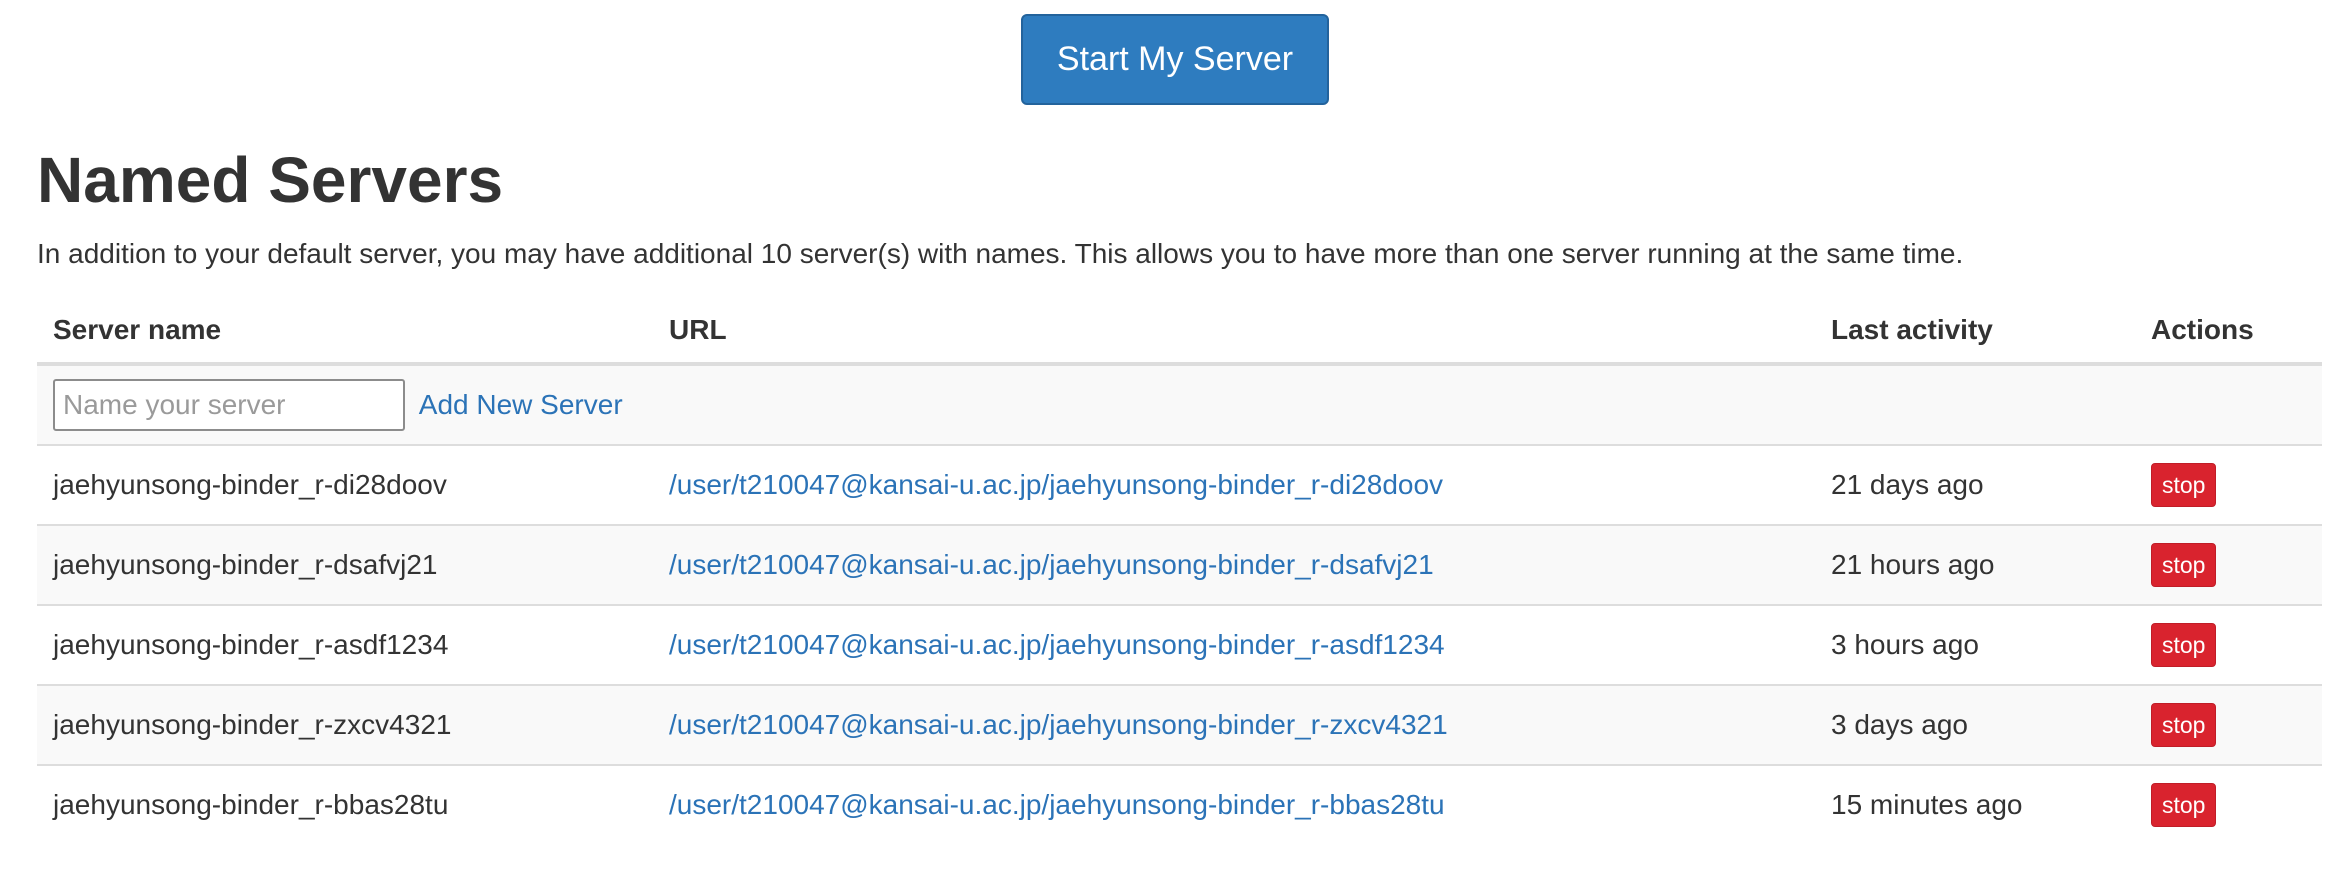  What do you see at coordinates (1975, 724) in the screenshot?
I see `last-activity-cell: 3 days ago` at bounding box center [1975, 724].